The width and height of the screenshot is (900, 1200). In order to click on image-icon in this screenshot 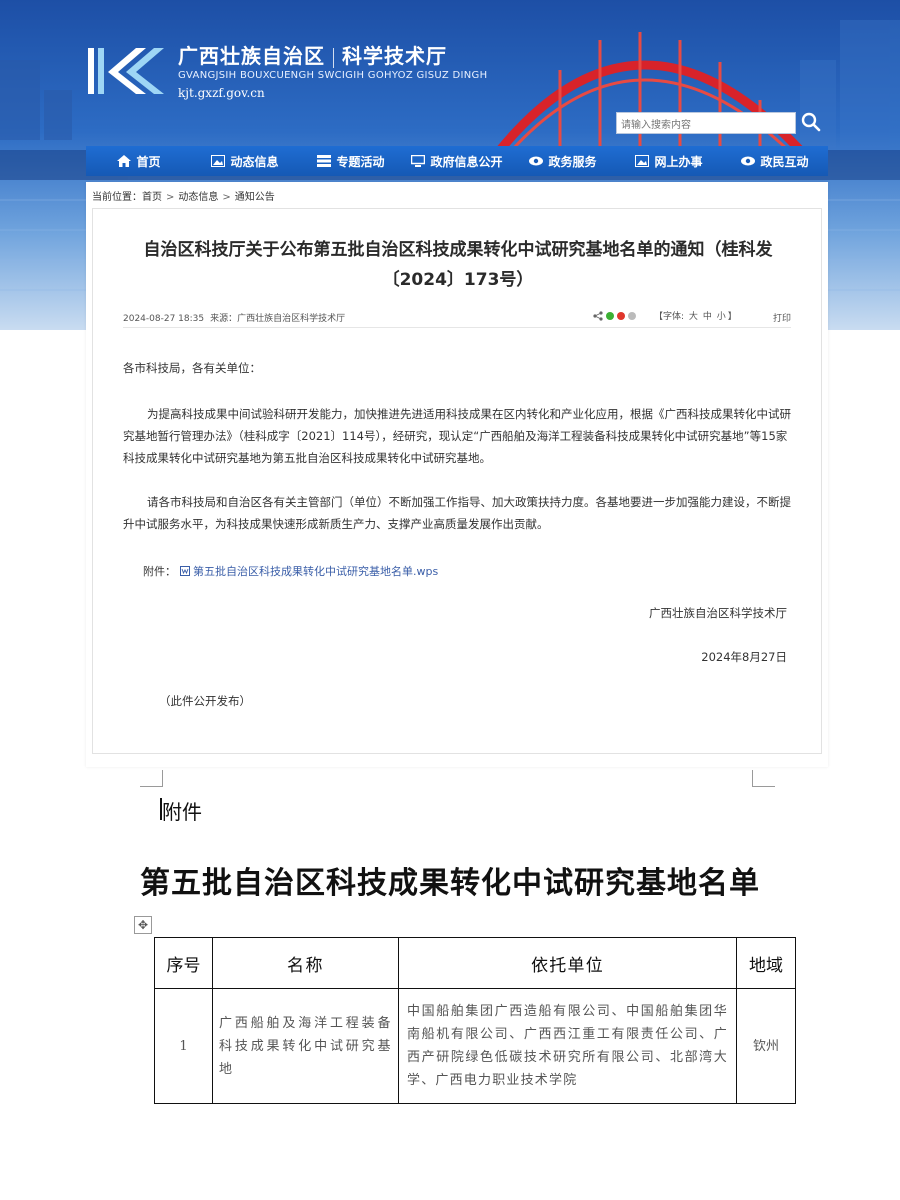, I will do `click(218, 161)`.